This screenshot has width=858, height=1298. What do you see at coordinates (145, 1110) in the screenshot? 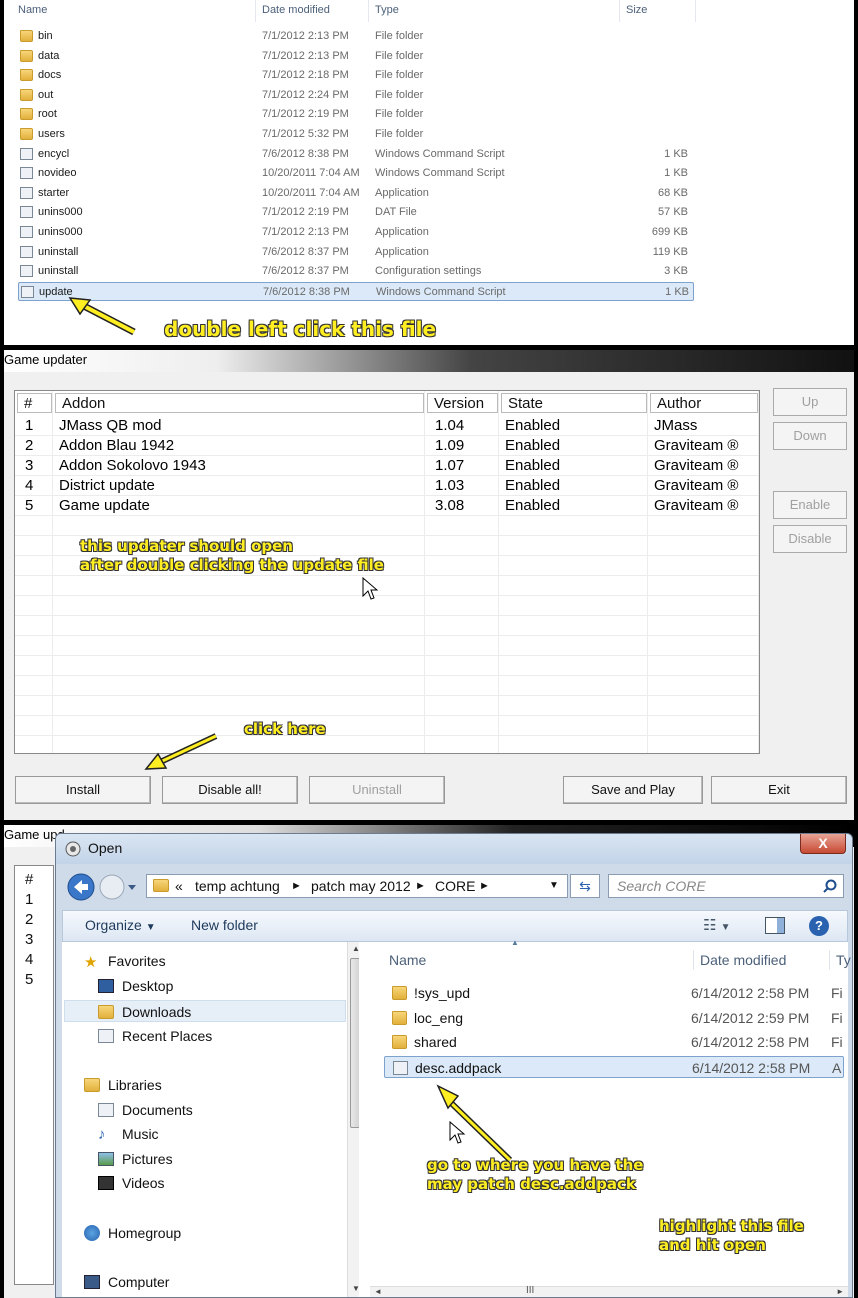
I see `nav-documents: Documents` at bounding box center [145, 1110].